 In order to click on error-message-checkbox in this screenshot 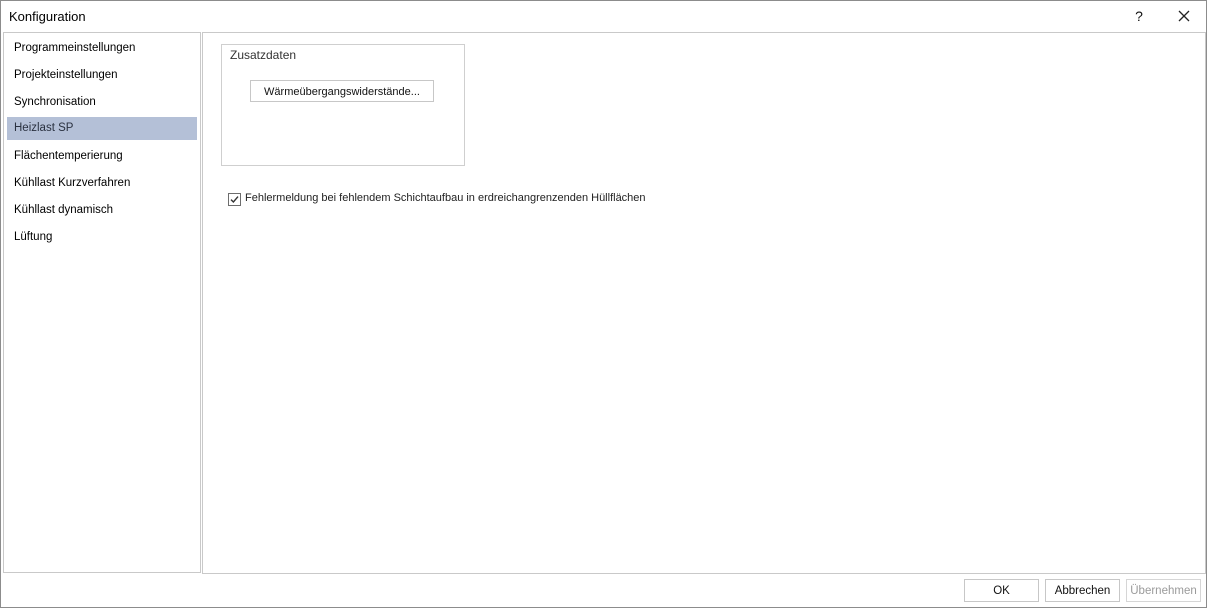, I will do `click(234, 199)`.